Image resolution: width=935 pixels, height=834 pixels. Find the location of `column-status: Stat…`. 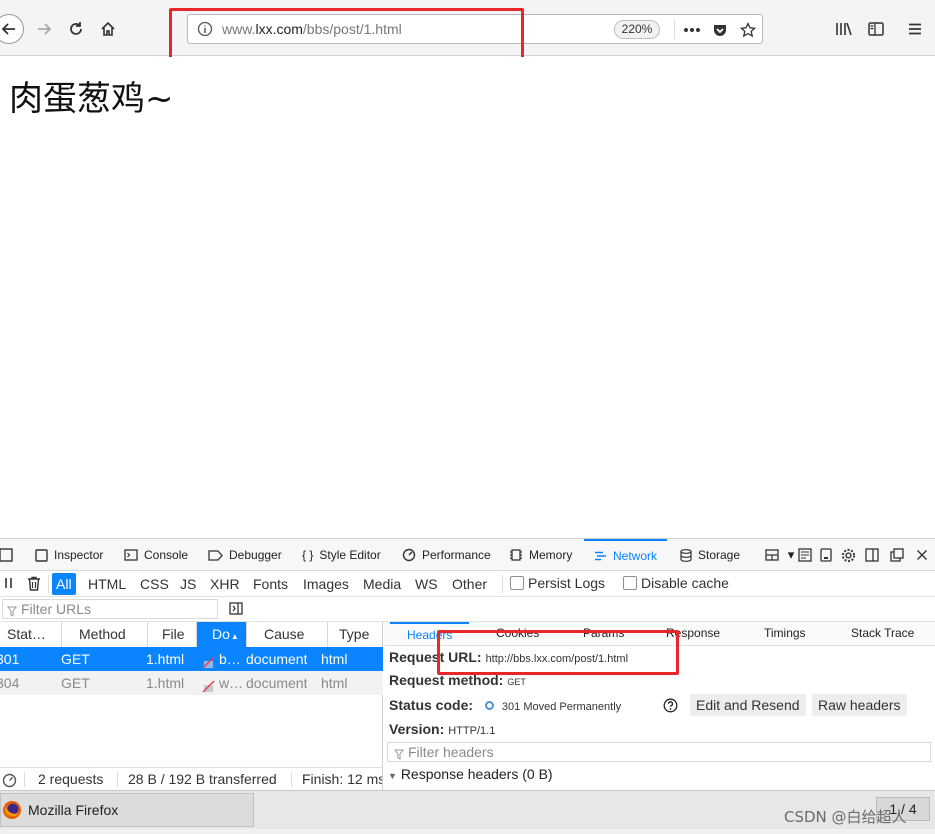

column-status: Stat… is located at coordinates (31, 634).